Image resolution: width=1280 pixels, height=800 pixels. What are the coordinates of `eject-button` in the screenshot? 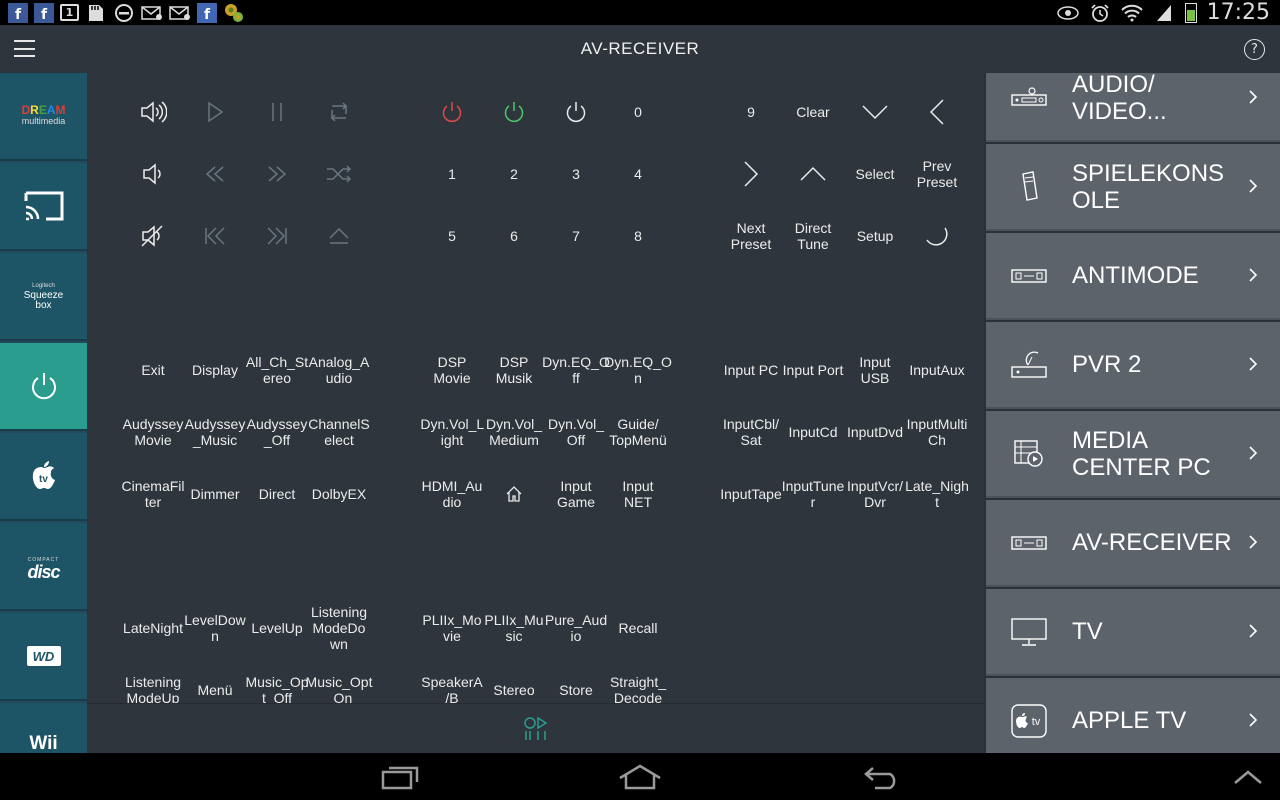 It's located at (339, 236).